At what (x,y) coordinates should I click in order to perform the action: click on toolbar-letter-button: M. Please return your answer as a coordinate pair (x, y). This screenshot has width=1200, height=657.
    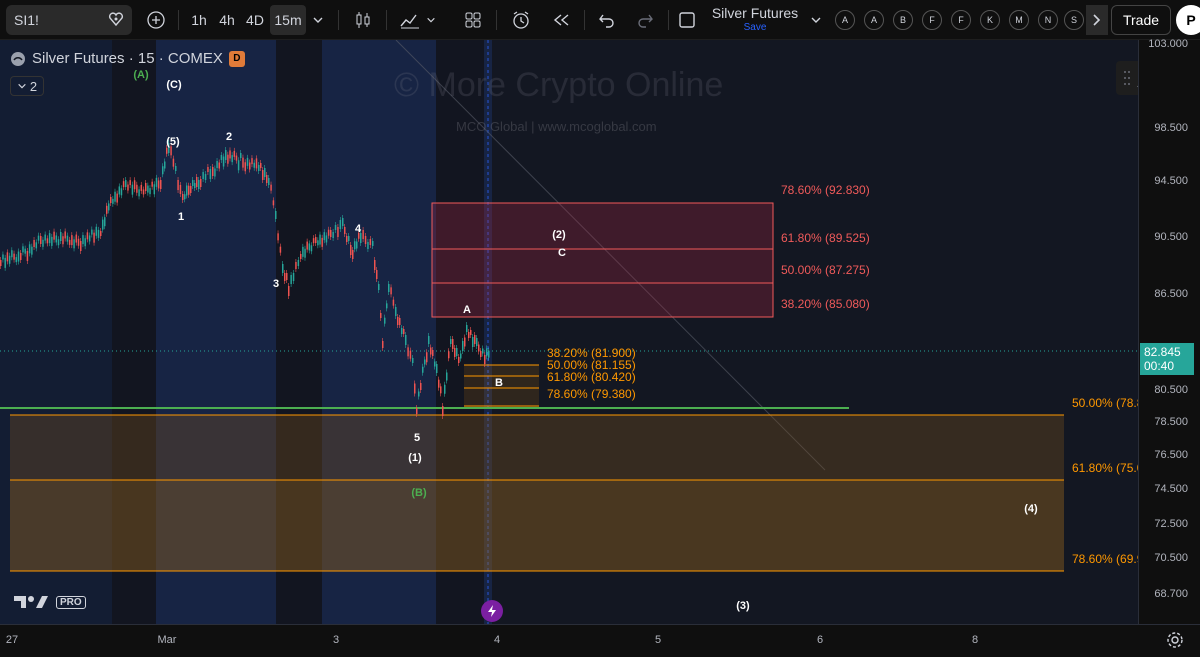
    Looking at the image, I should click on (1019, 20).